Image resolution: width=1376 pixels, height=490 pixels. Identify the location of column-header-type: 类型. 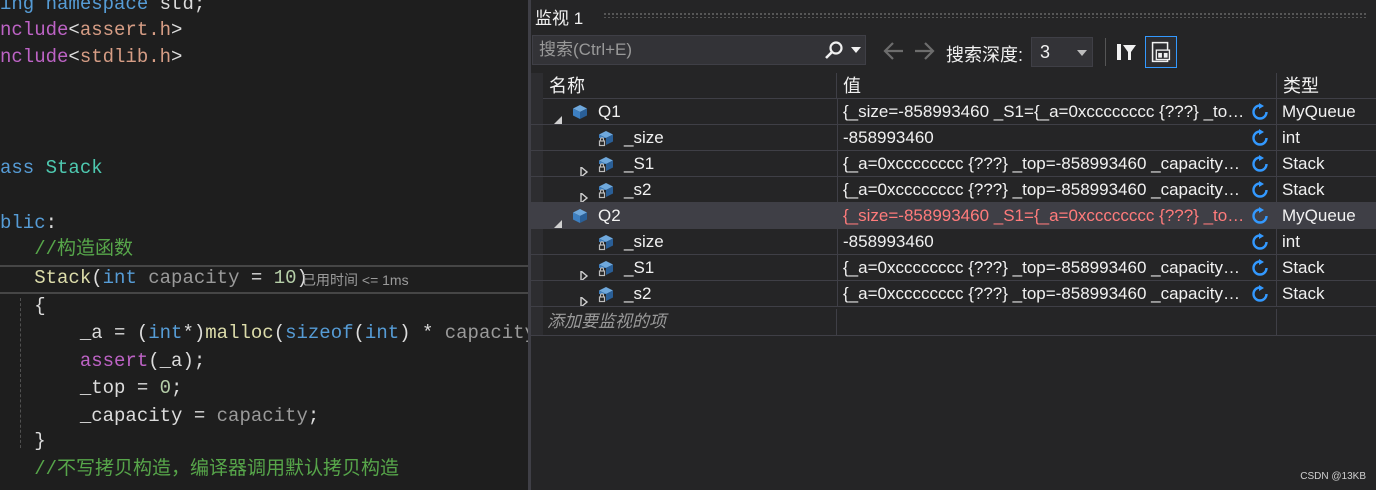
(1326, 86).